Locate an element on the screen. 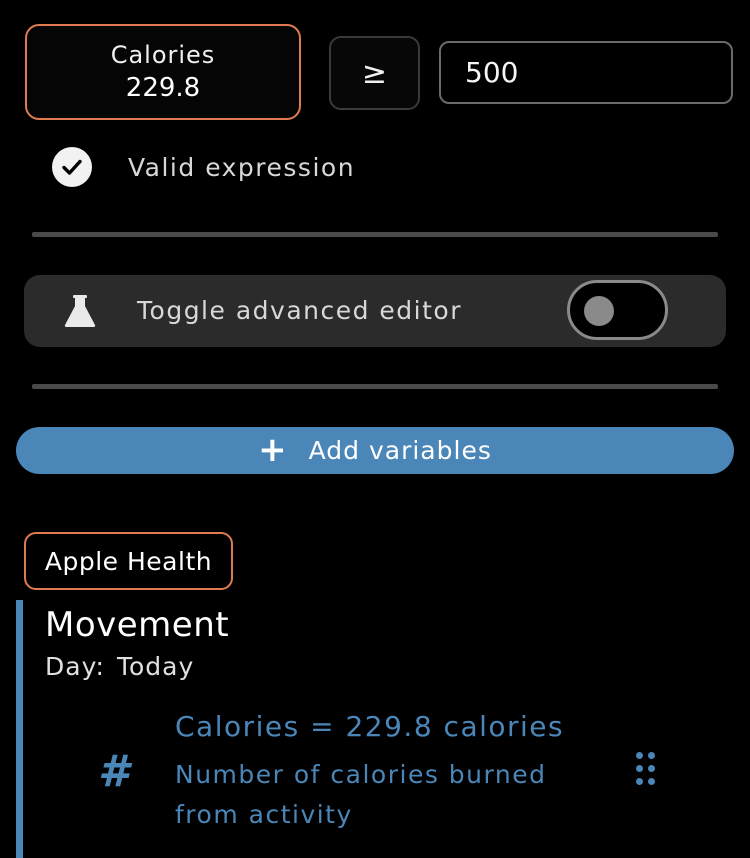 This screenshot has height=858, width=750. operator-button: ≥ is located at coordinates (374, 73).